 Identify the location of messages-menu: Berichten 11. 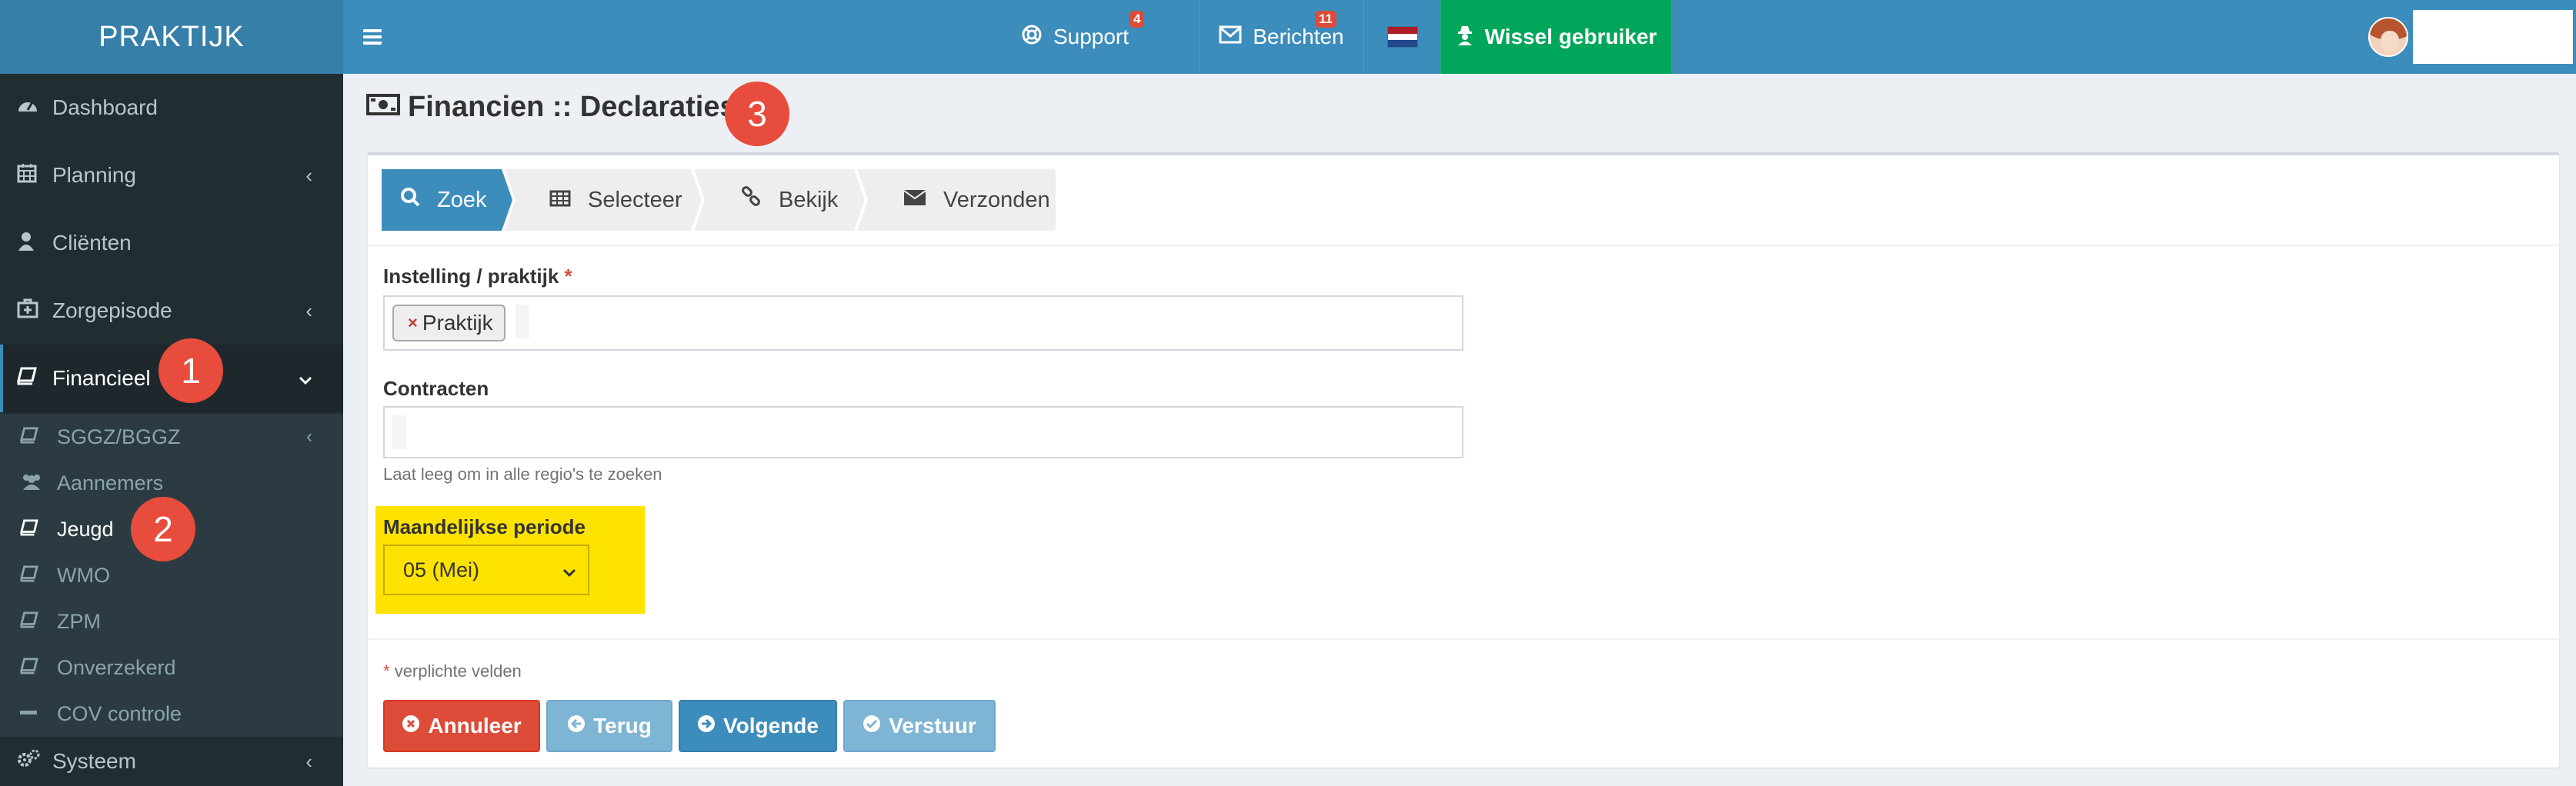
(1281, 37).